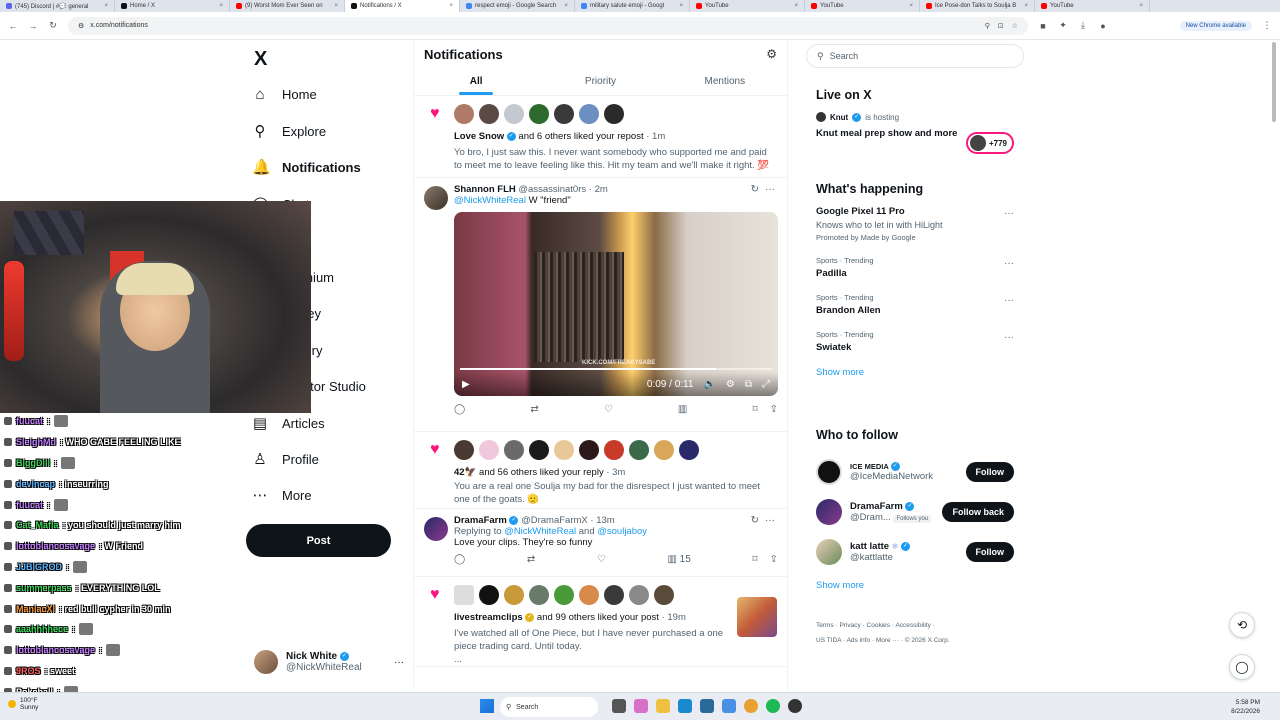  Describe the element at coordinates (1215, 25) in the screenshot. I see `new-chrome-badge: New Chrome available` at that location.